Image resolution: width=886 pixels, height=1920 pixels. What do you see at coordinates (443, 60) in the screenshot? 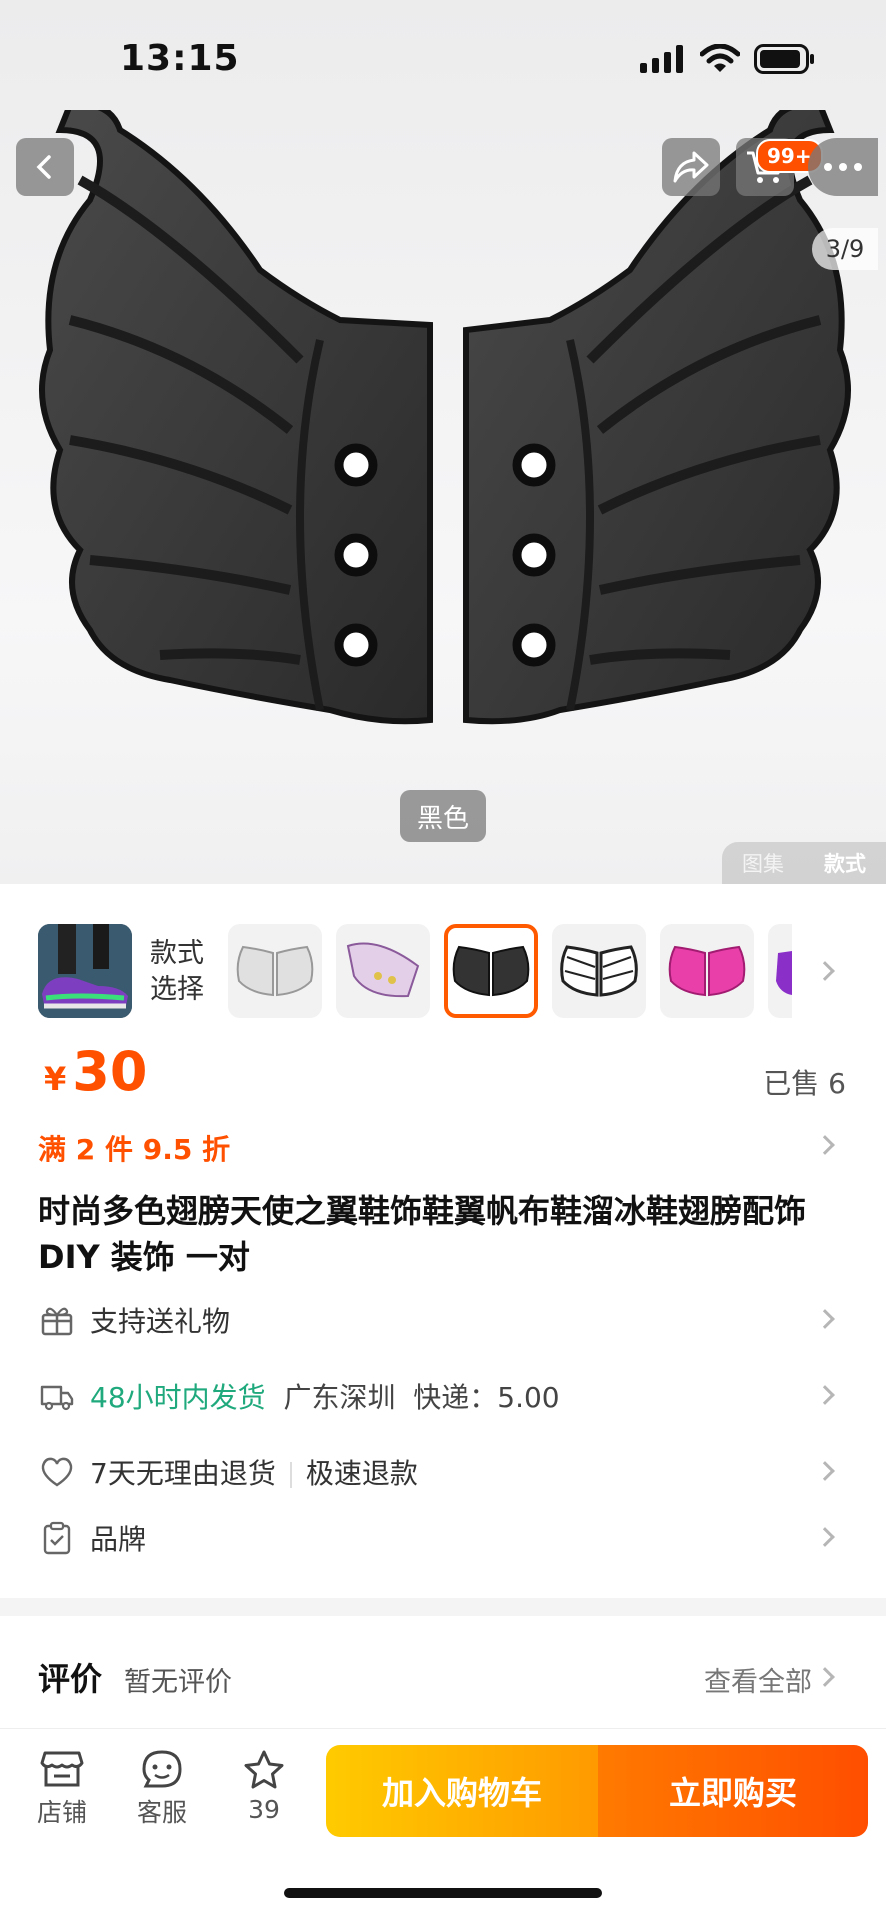
I see `status-bar: 13:15` at bounding box center [443, 60].